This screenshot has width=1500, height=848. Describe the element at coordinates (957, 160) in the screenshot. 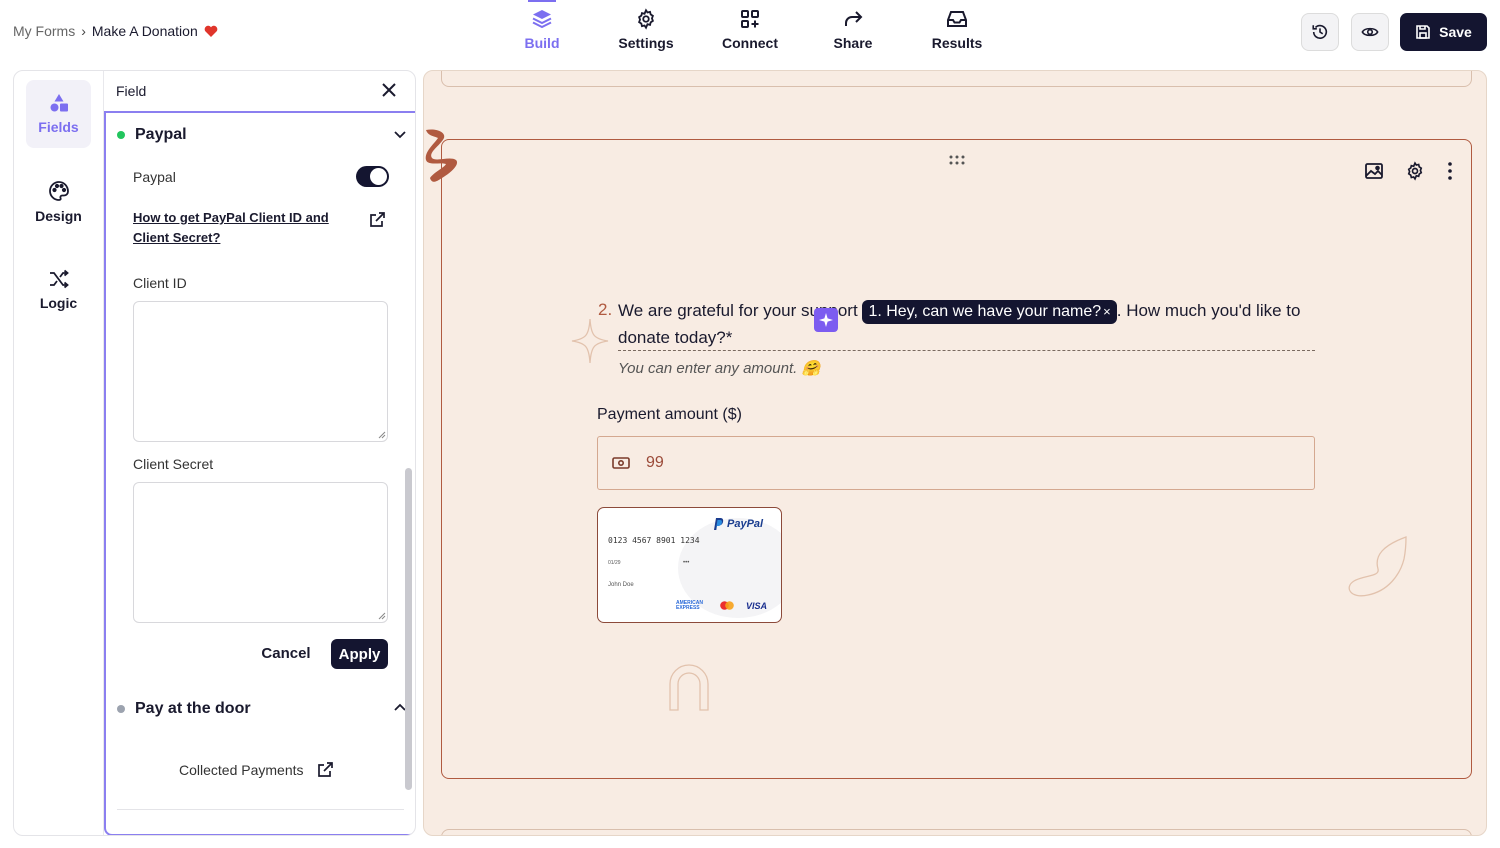

I see `drag-handle-icon` at that location.